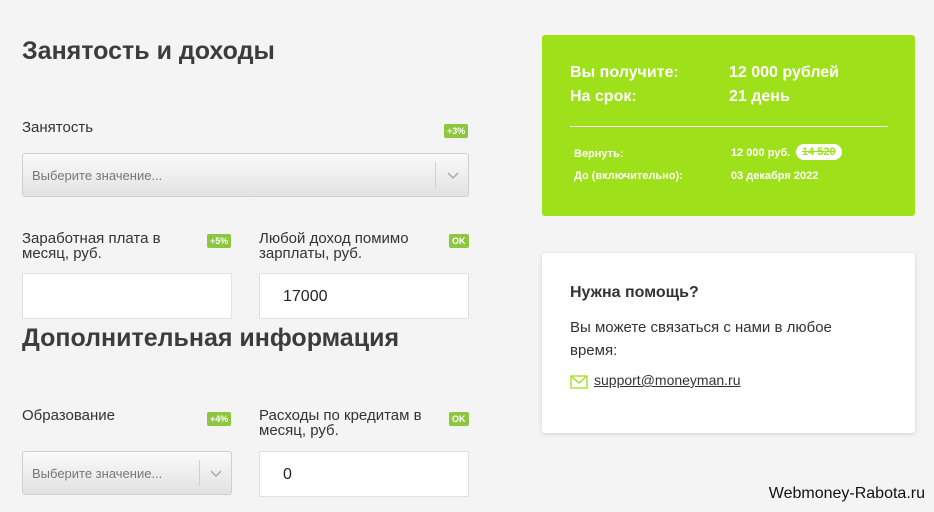  What do you see at coordinates (68, 415) in the screenshot?
I see `education-label: Образование` at bounding box center [68, 415].